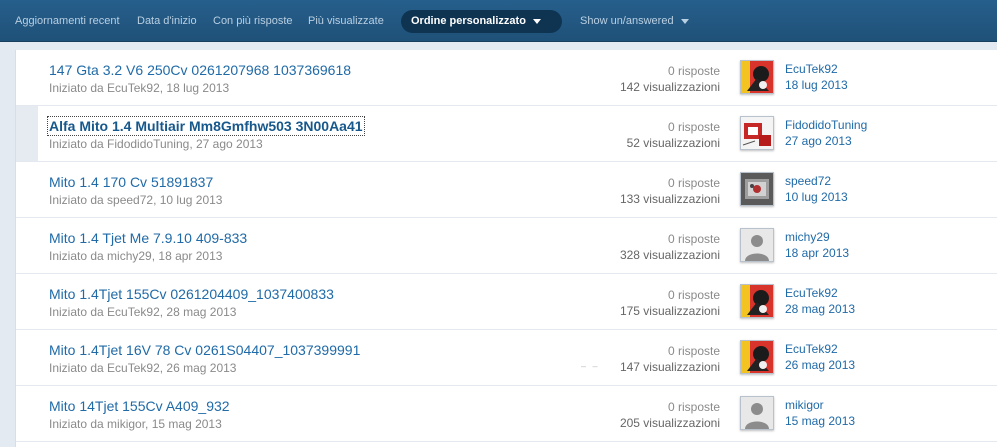 This screenshot has width=997, height=447. I want to click on topic-title-link: Mito 1.4 Tjet Me 7.9.10 409-833, so click(148, 238).